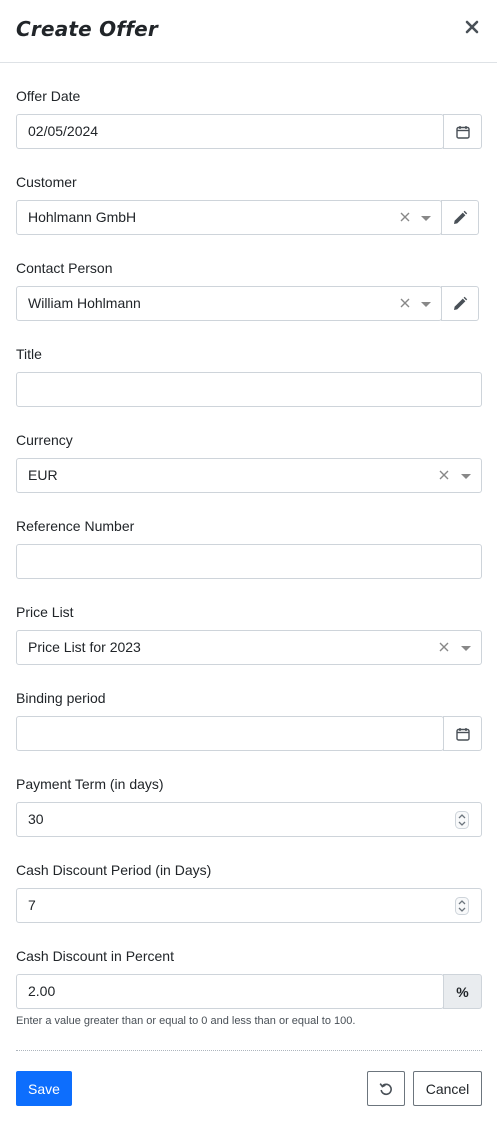  Describe the element at coordinates (63, 131) in the screenshot. I see `offer-date-value: 02/05/2024` at that location.